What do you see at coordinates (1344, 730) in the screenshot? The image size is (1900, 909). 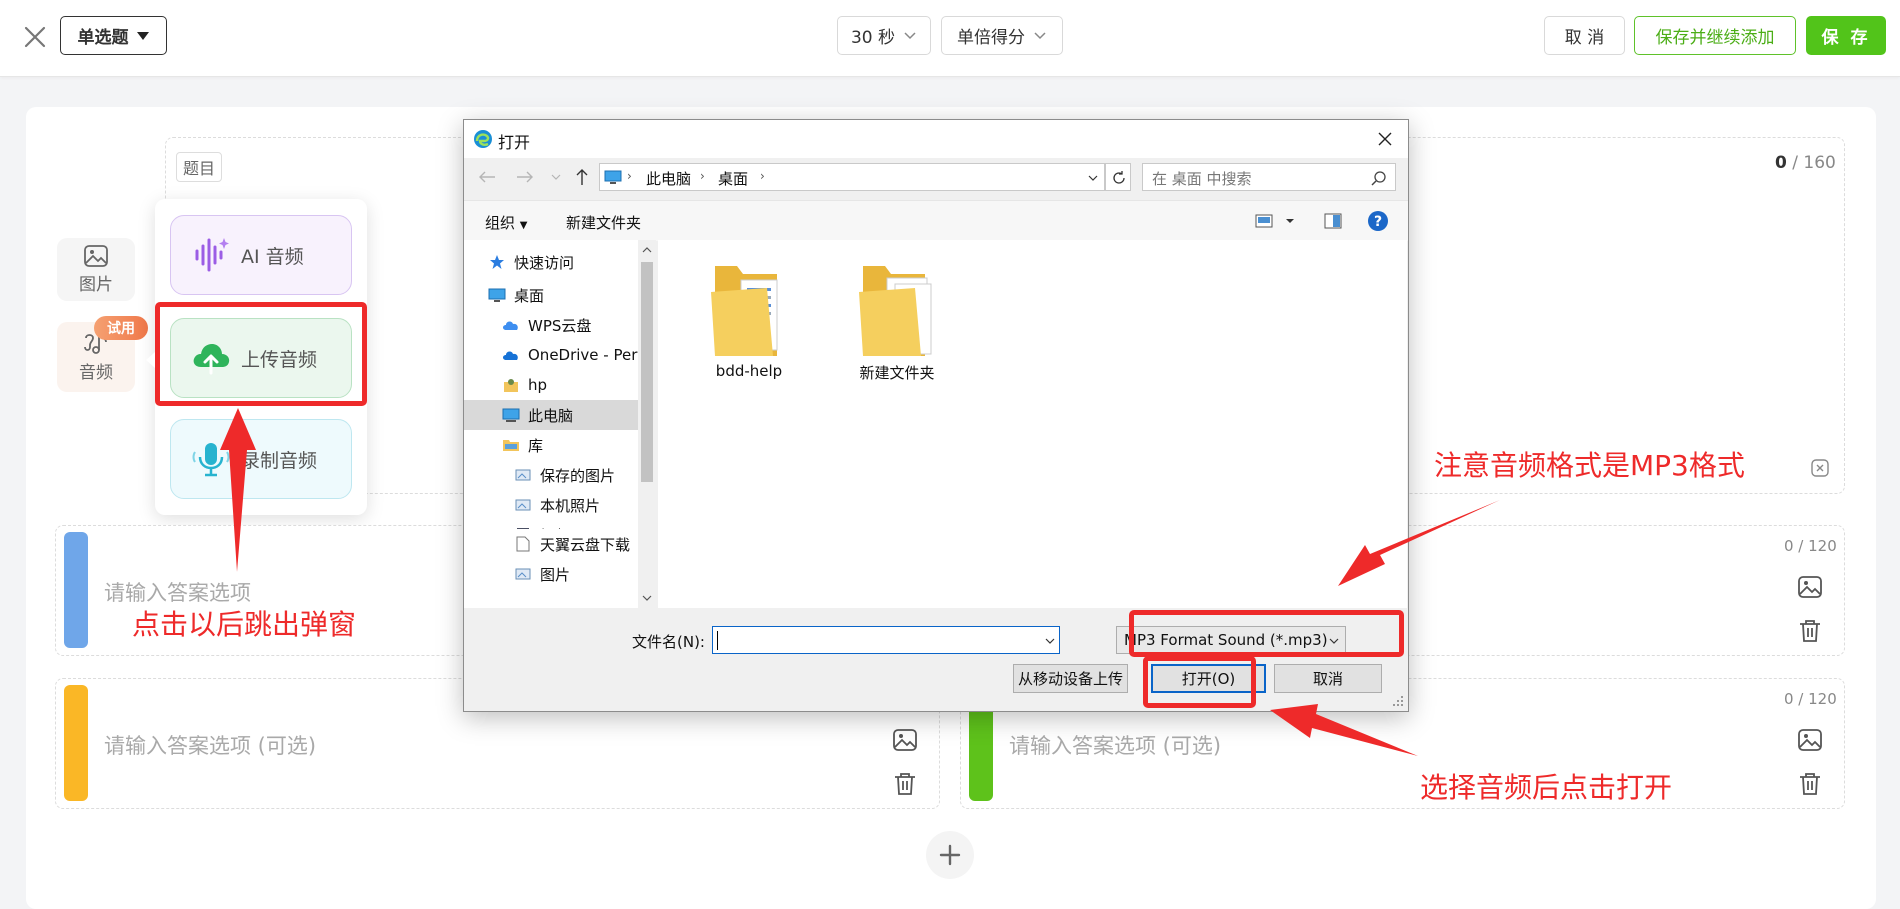 I see `arrow-to-open-button` at bounding box center [1344, 730].